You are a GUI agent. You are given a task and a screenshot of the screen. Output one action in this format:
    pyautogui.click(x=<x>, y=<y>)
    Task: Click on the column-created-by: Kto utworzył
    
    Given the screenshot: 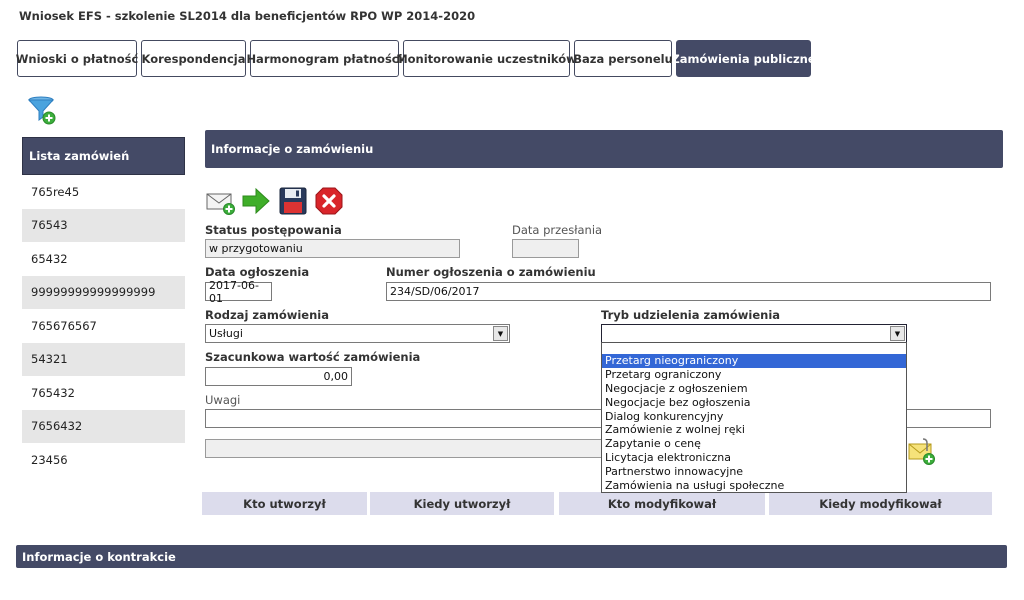 What is the action you would take?
    pyautogui.click(x=284, y=503)
    